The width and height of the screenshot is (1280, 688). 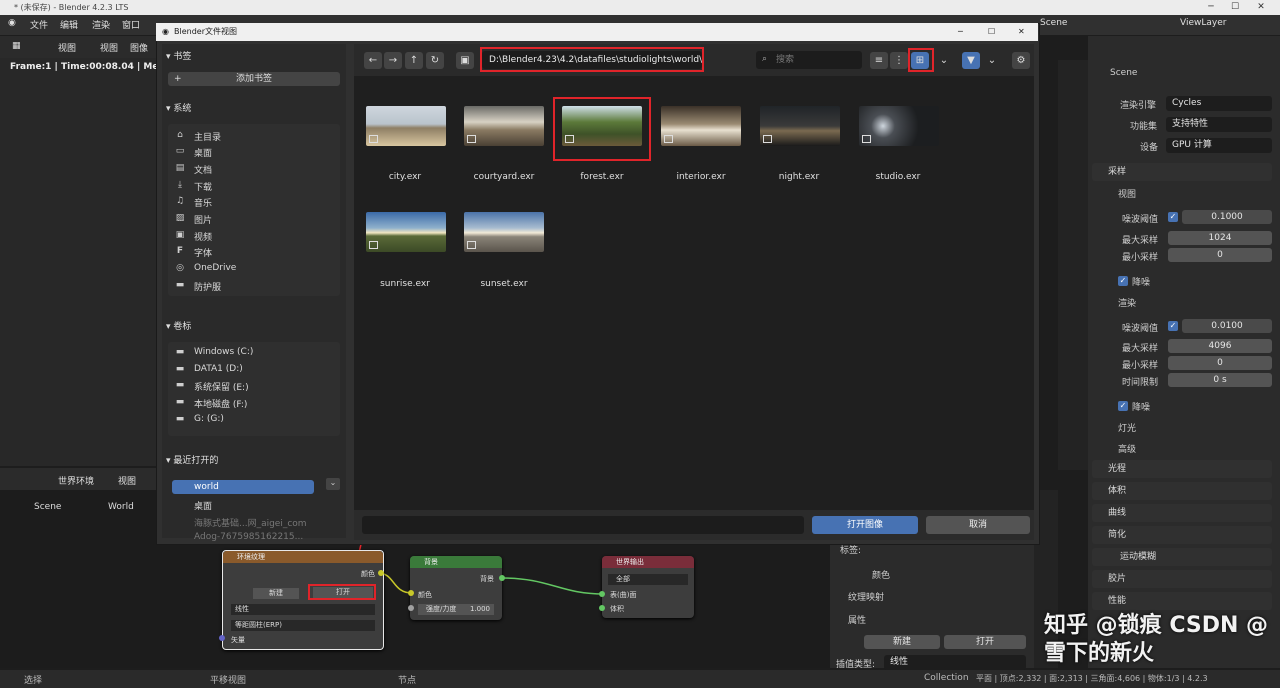 I want to click on env-new-button: 新建, so click(x=276, y=593).